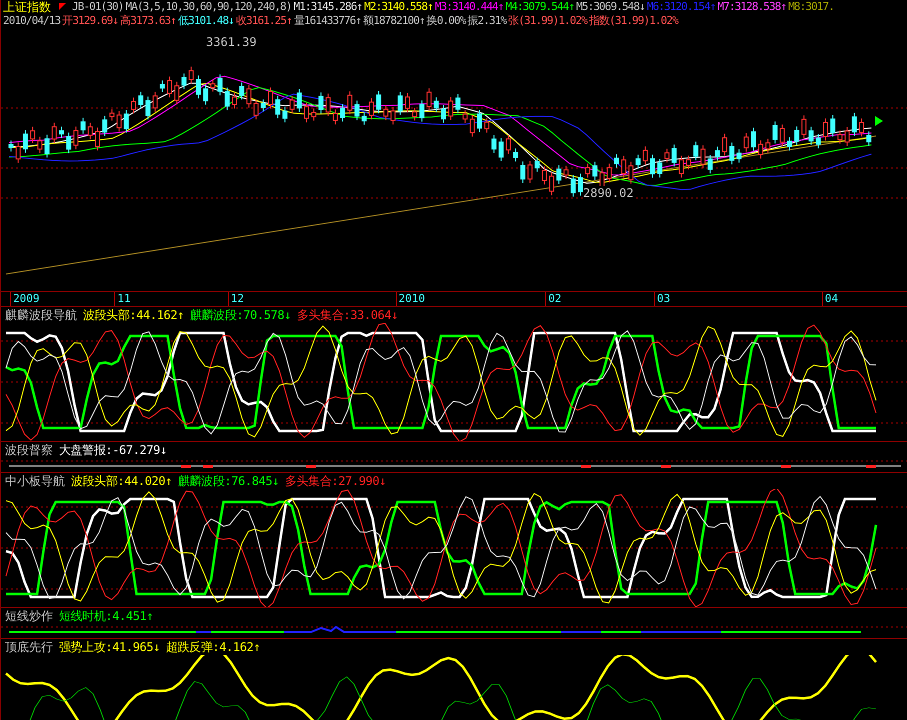 This screenshot has width=907, height=720. I want to click on ma-value: M3:3140.444↑, so click(469, 7).